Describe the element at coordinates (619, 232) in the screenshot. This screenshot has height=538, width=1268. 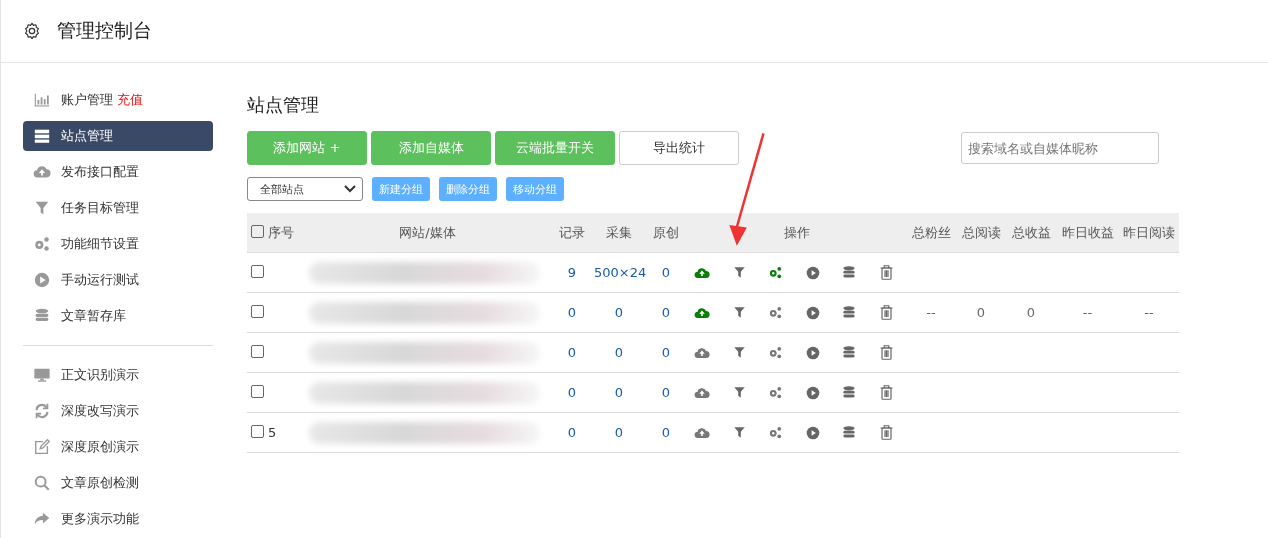
I see `column-header: 采集` at that location.